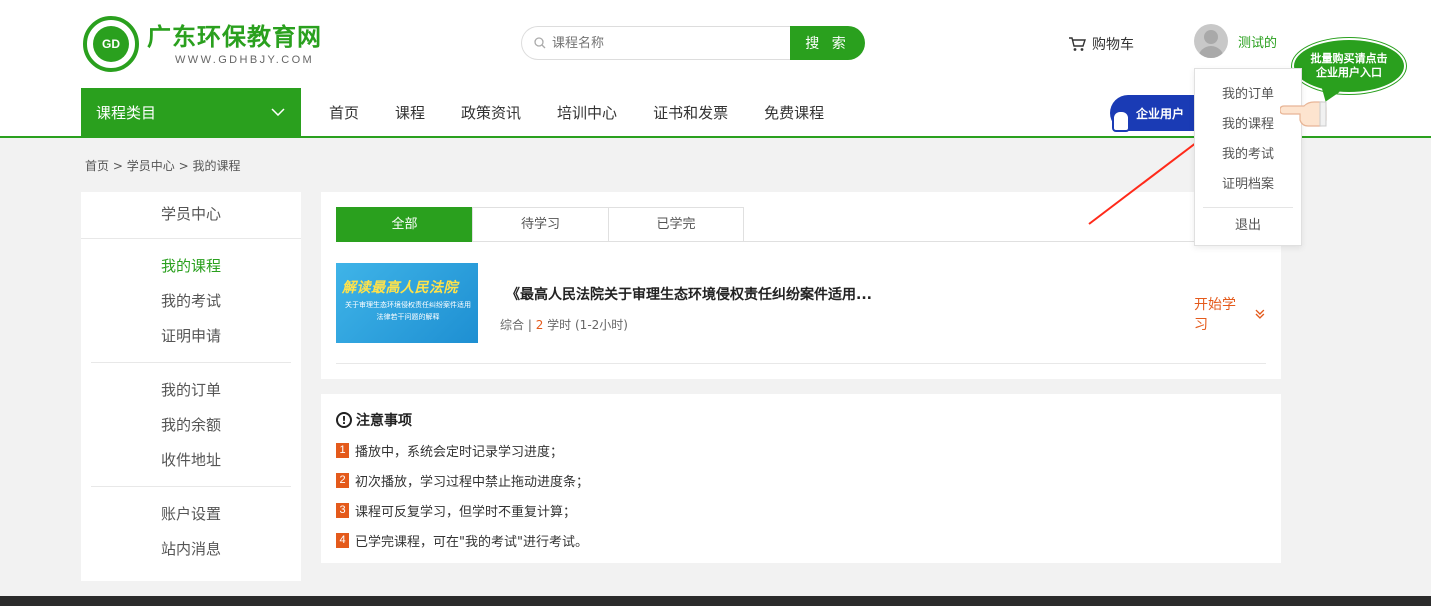  I want to click on search-icon, so click(540, 43).